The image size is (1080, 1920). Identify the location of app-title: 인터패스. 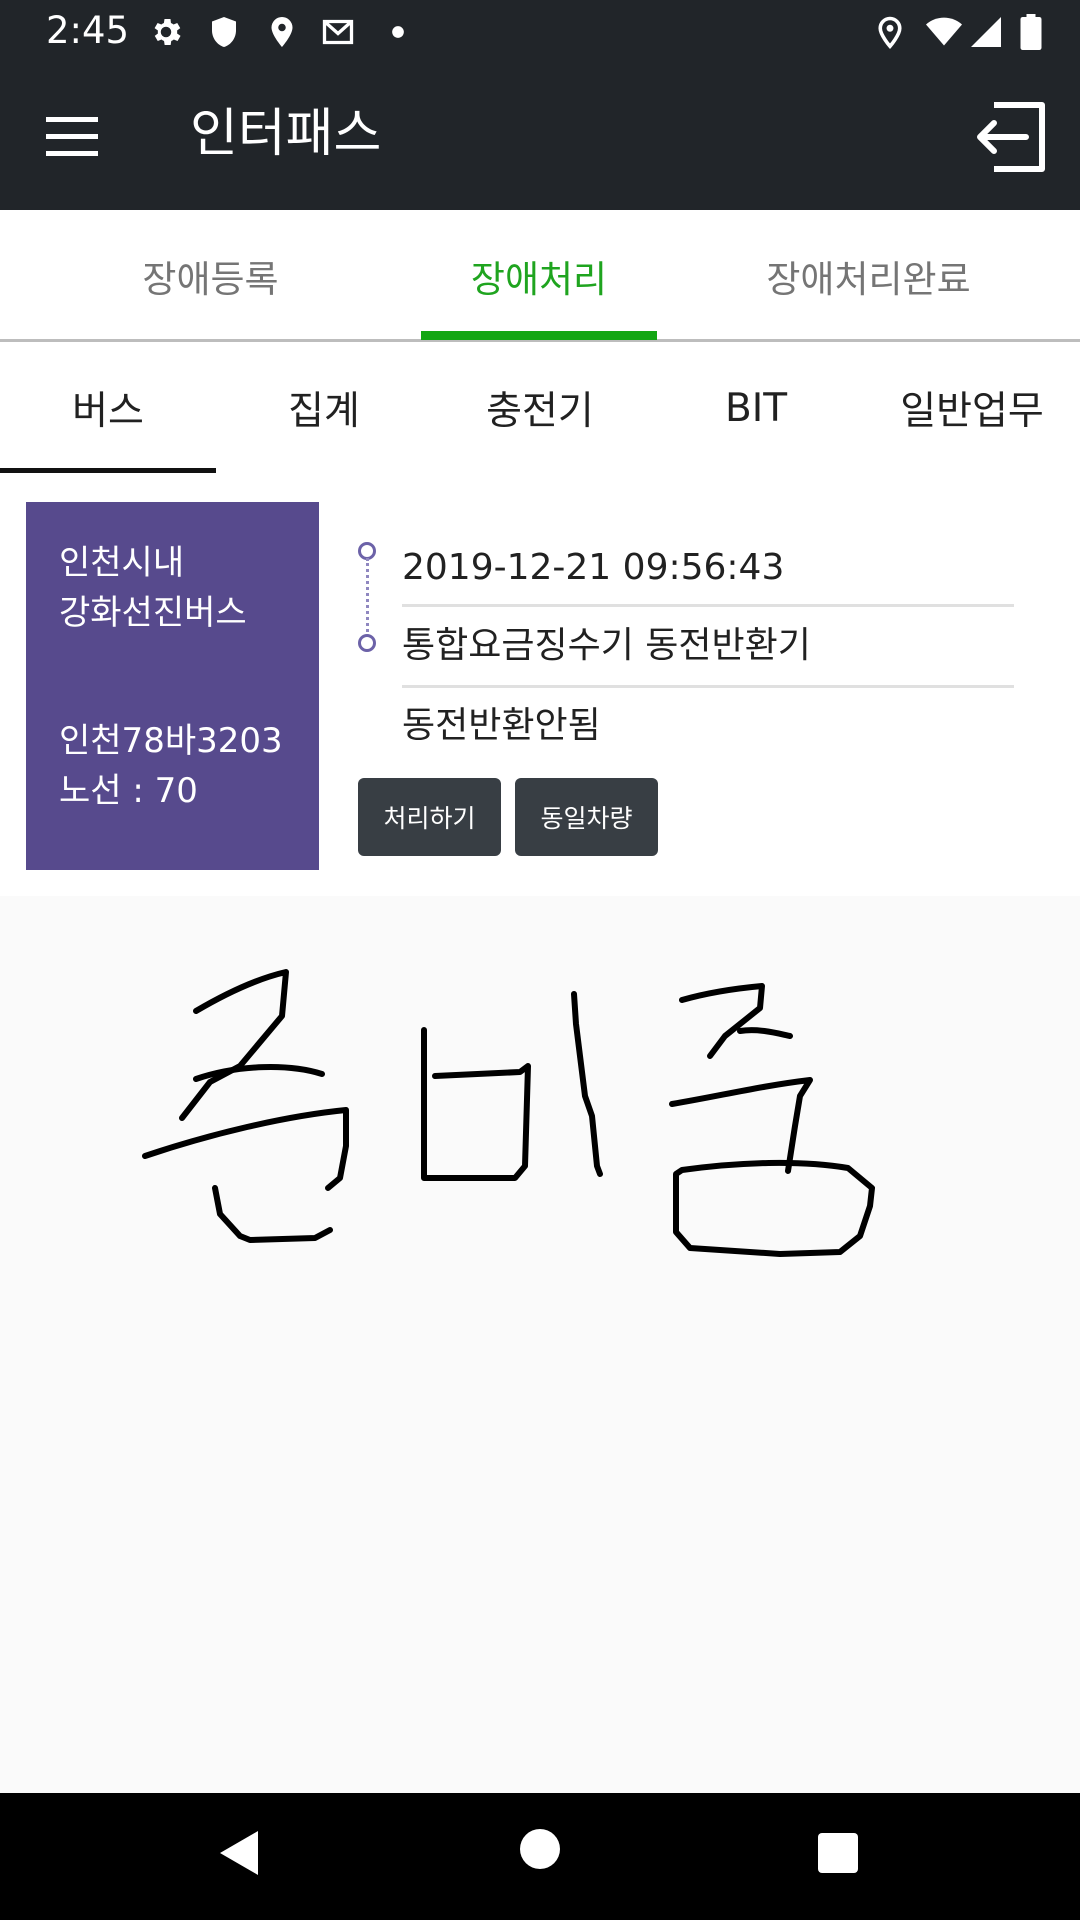
(286, 134).